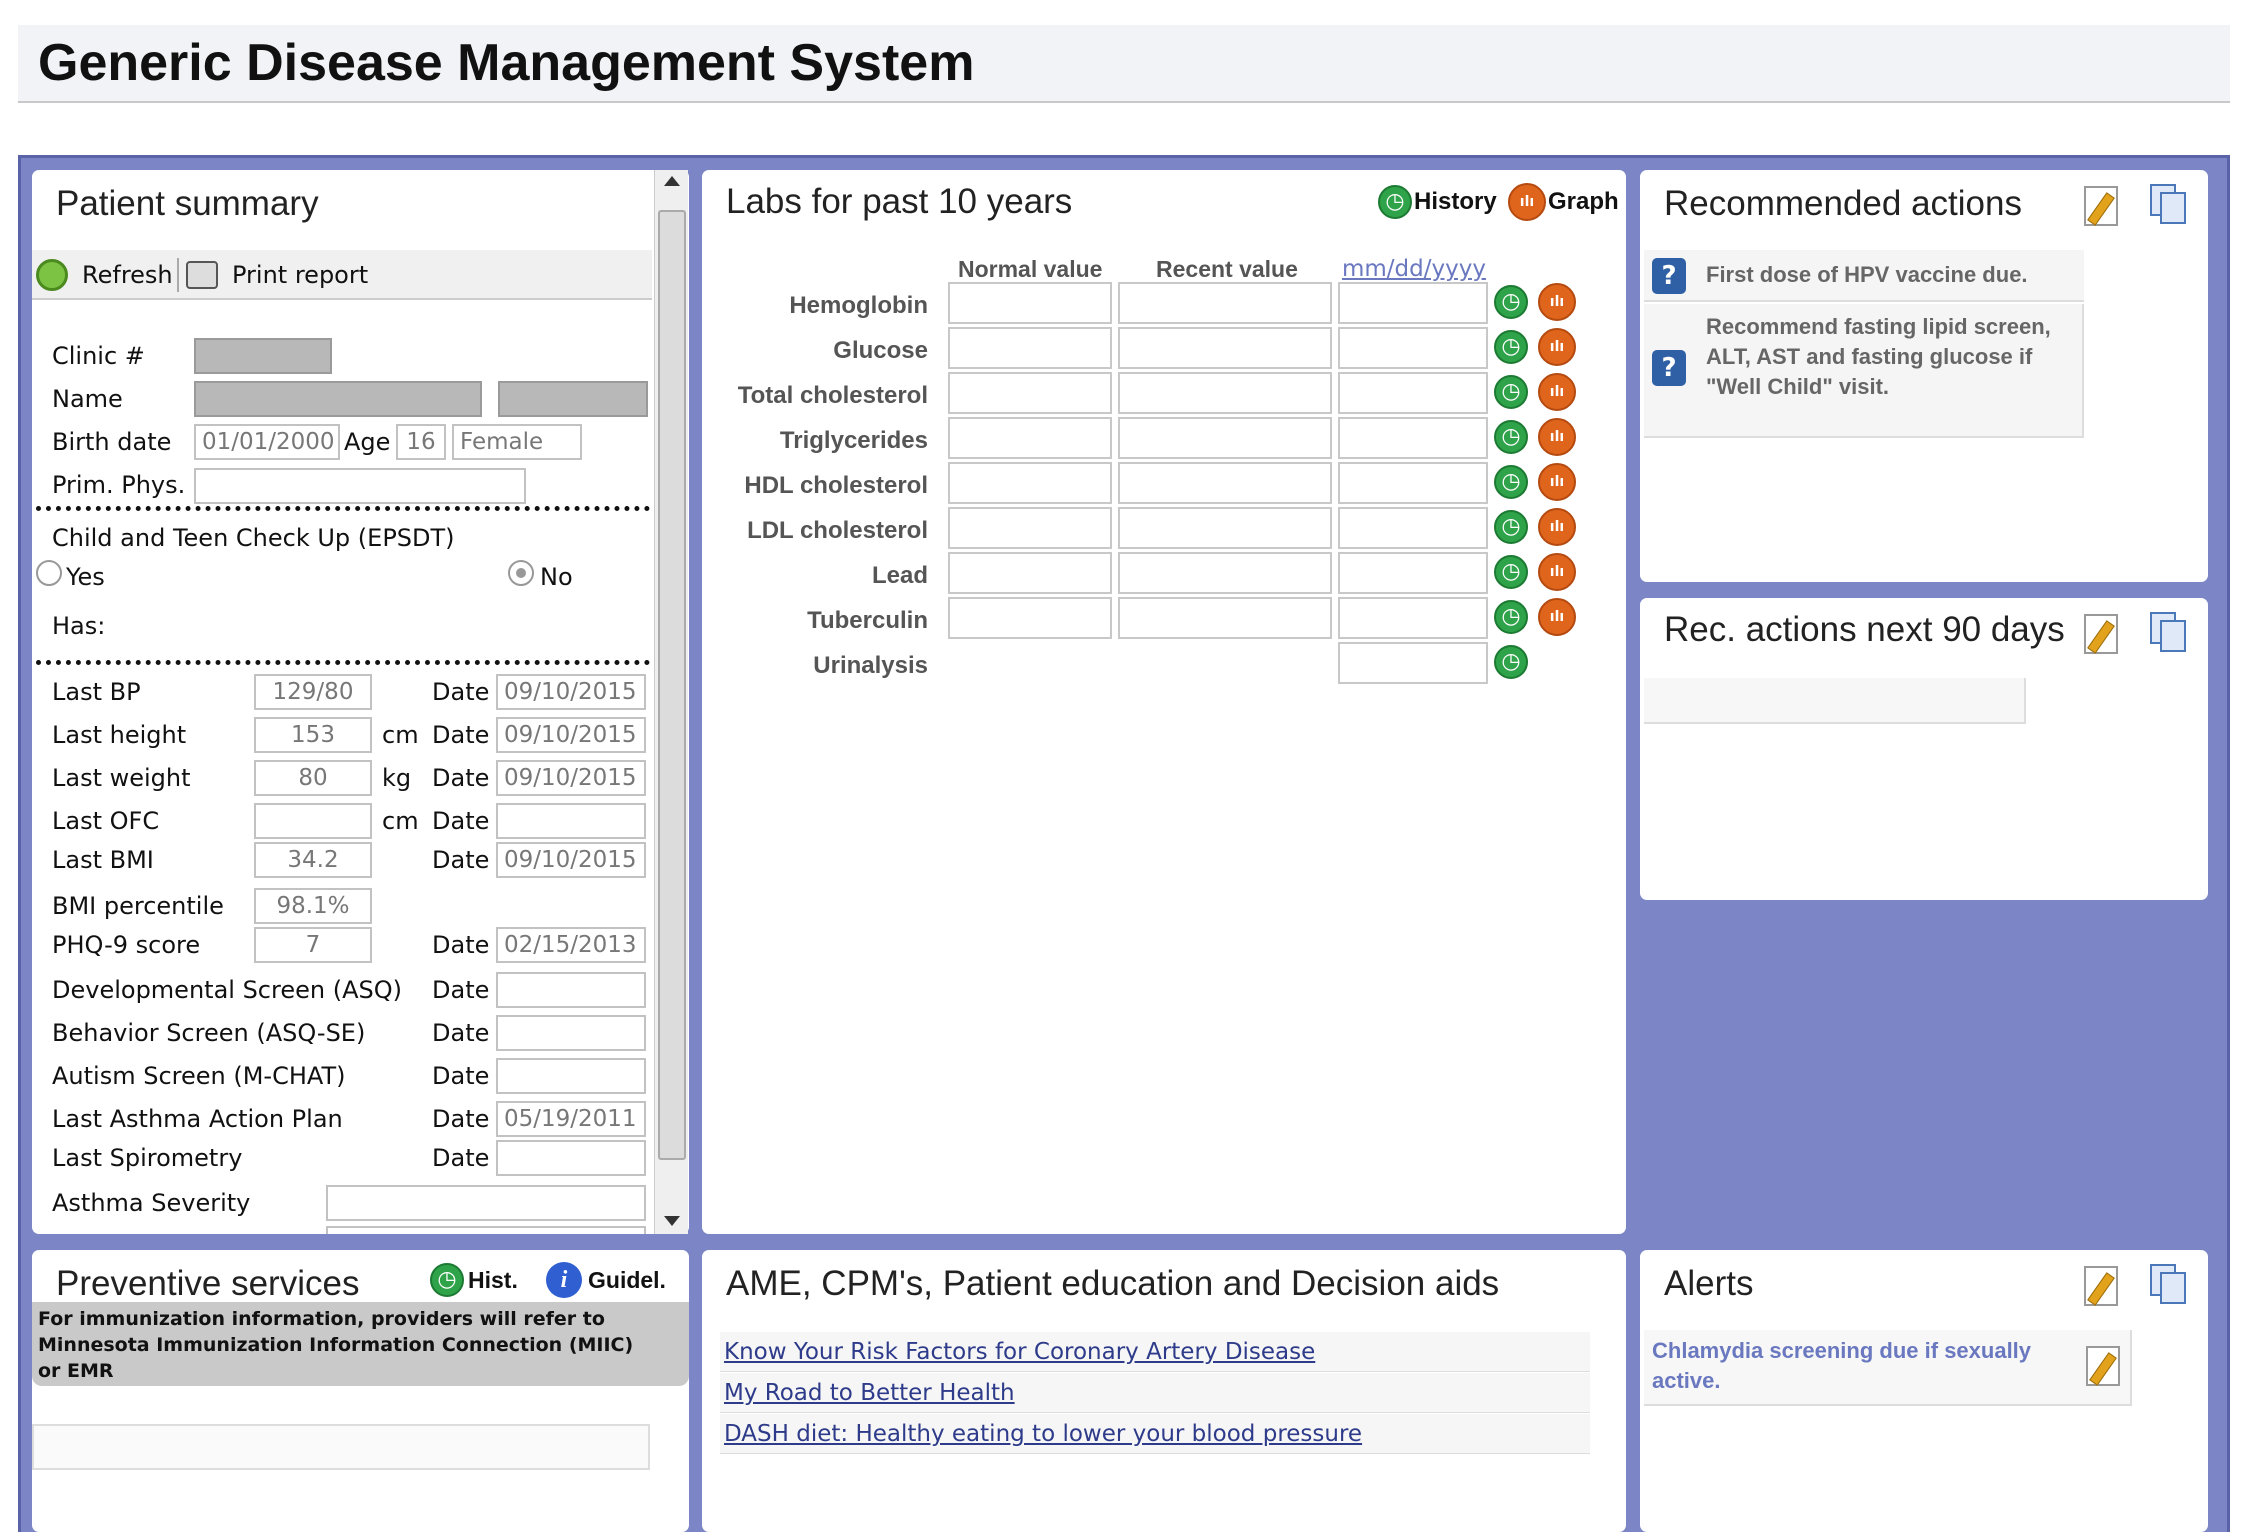  What do you see at coordinates (338, 399) in the screenshot?
I see `name-field` at bounding box center [338, 399].